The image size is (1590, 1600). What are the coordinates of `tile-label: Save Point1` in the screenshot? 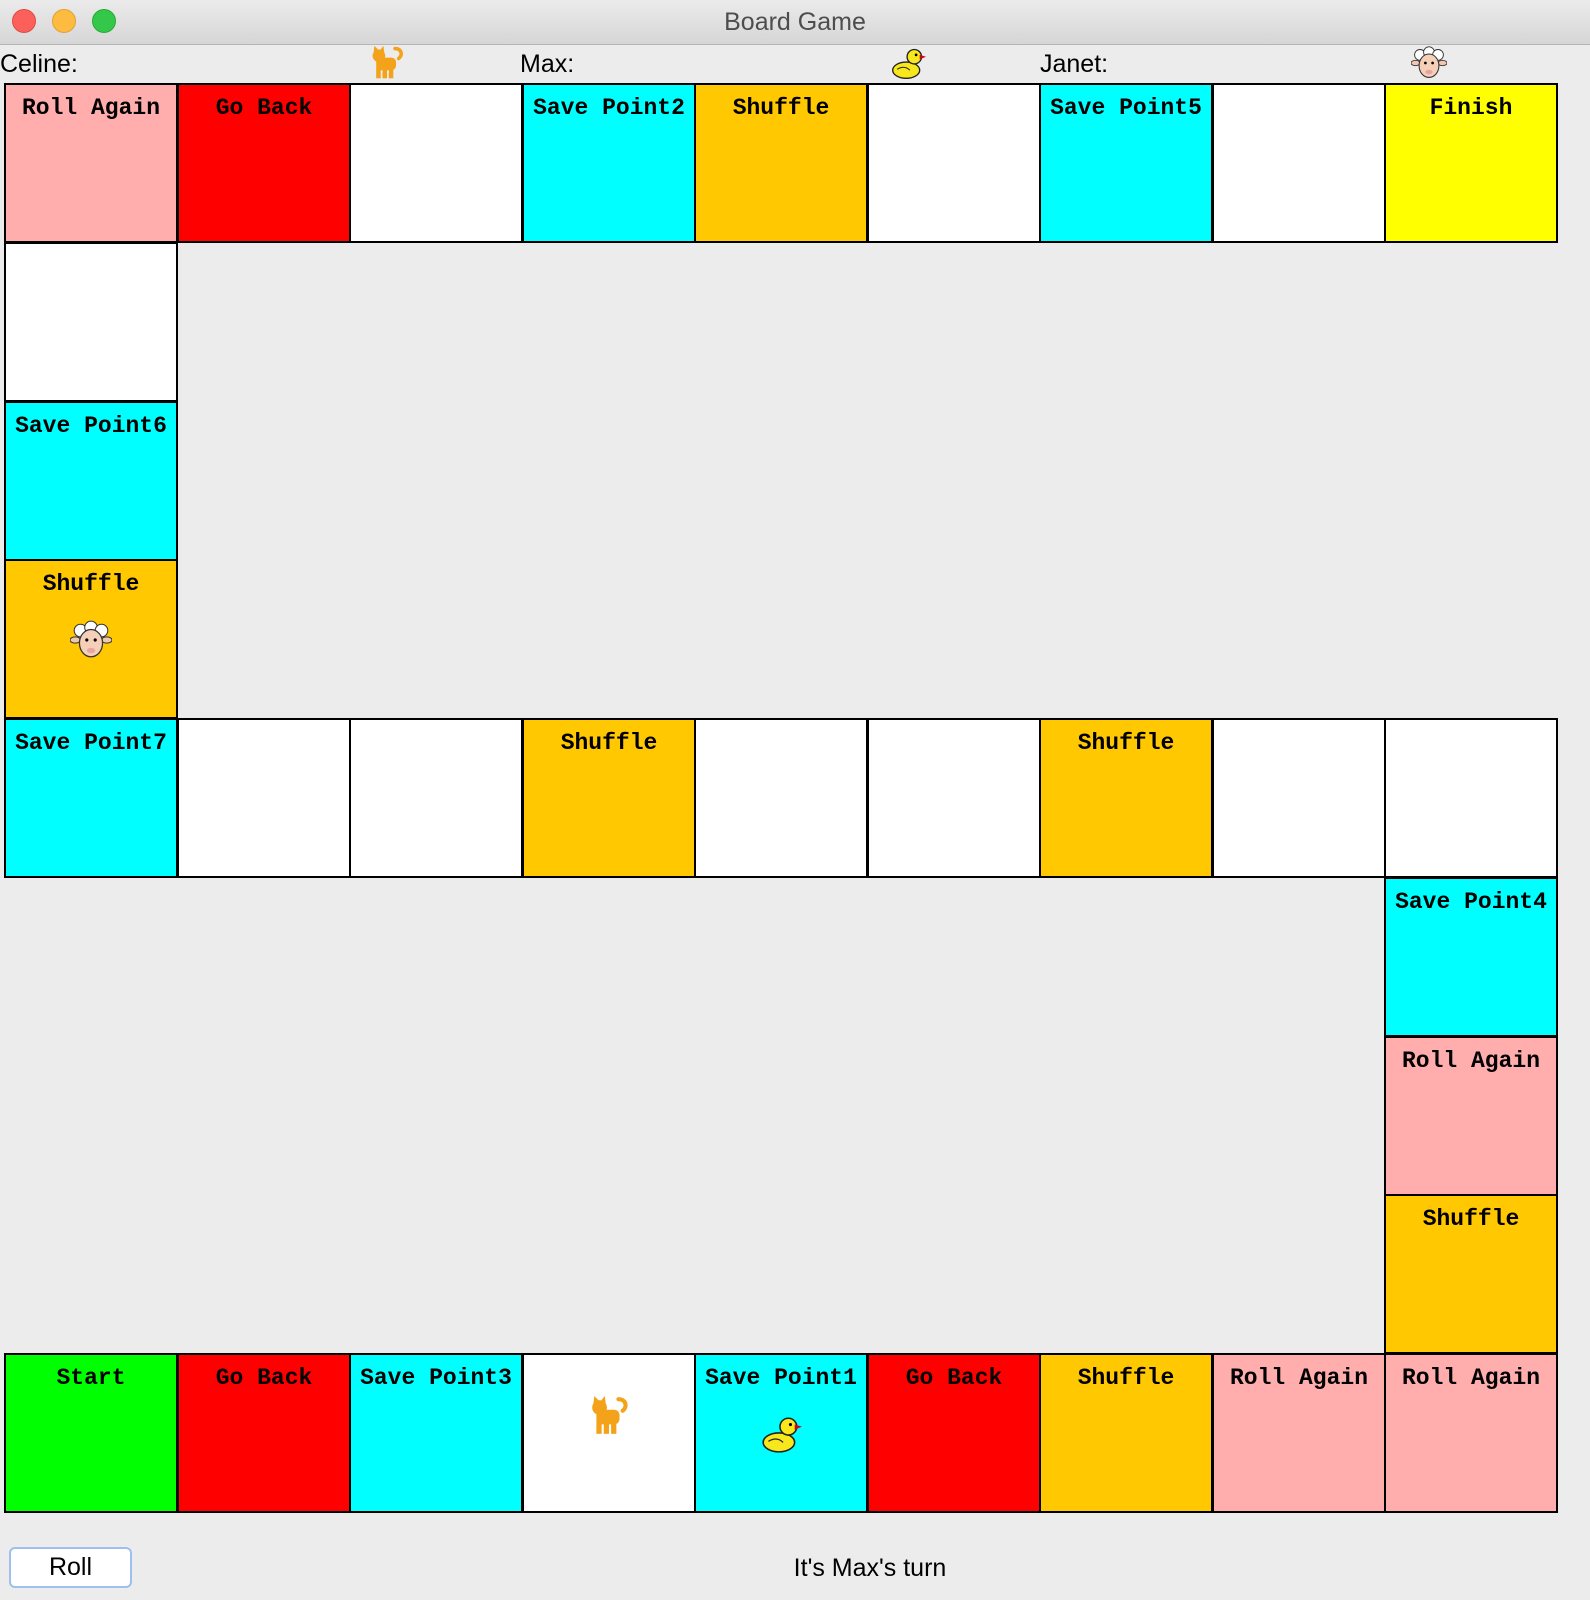 It's located at (781, 1378).